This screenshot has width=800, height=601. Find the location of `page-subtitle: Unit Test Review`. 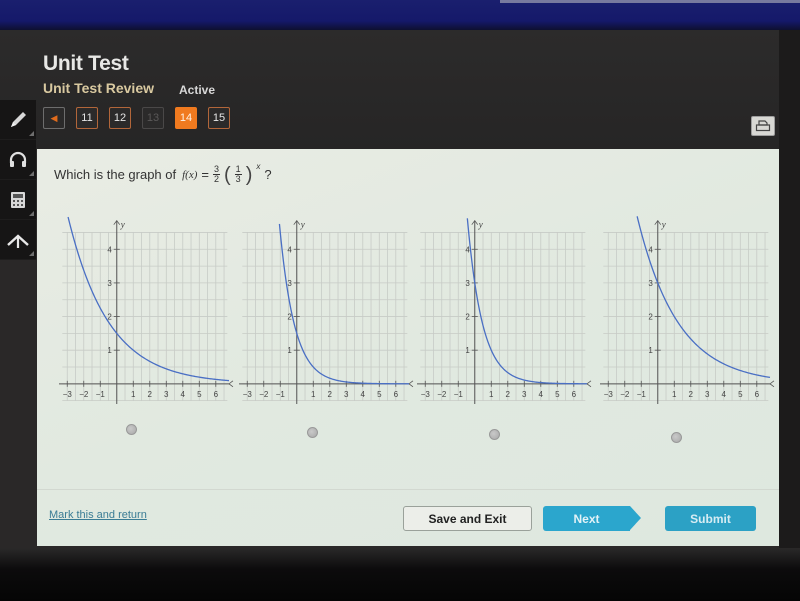

page-subtitle: Unit Test Review is located at coordinates (98, 88).